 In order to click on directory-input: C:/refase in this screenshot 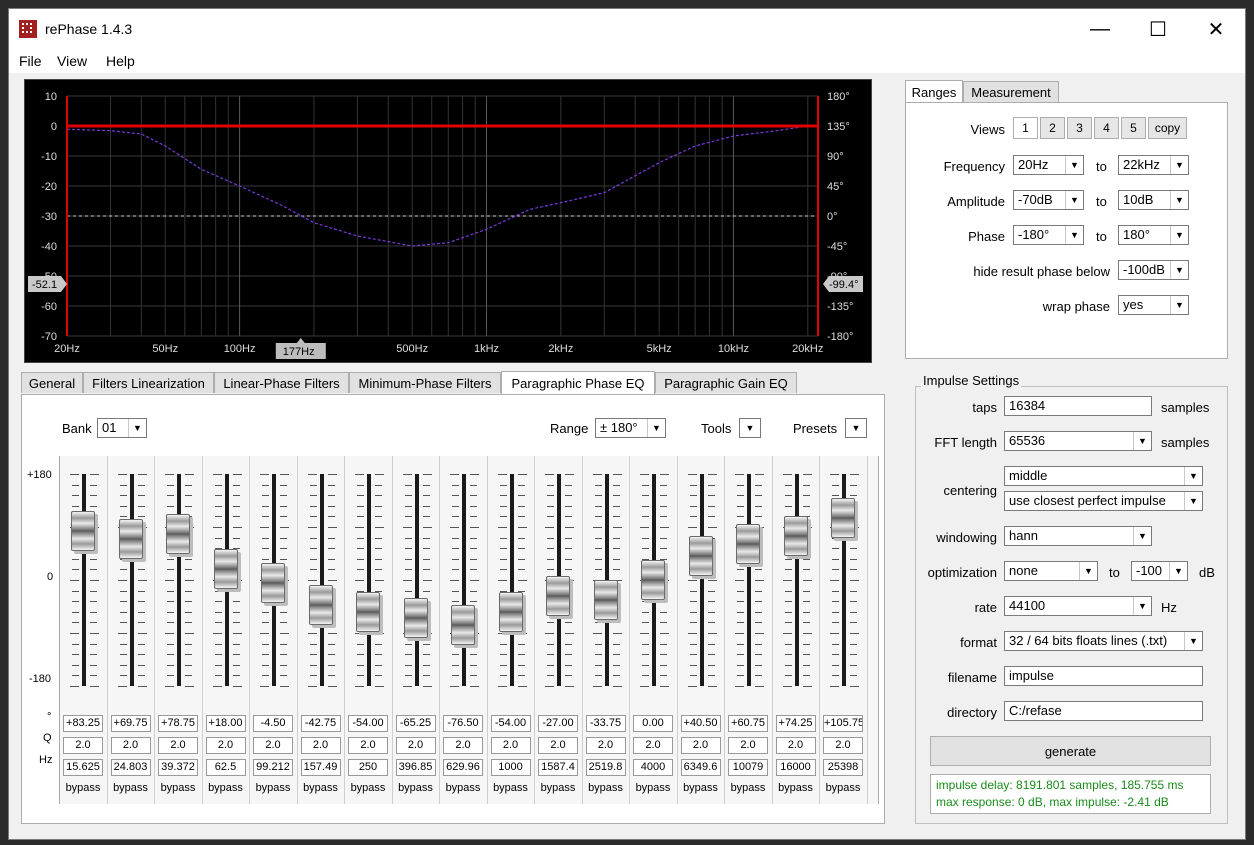, I will do `click(1103, 711)`.